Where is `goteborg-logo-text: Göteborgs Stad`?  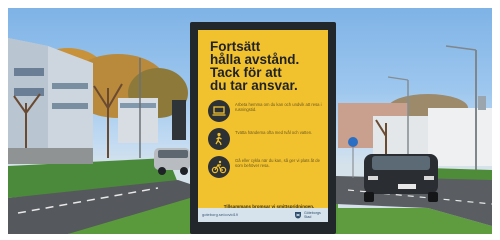 goteborg-logo-text: Göteborgs Stad is located at coordinates (312, 215).